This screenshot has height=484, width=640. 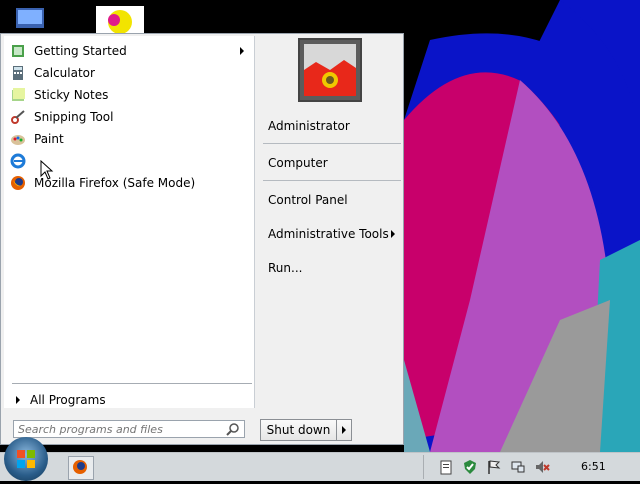 I want to click on network-icon, so click(x=518, y=467).